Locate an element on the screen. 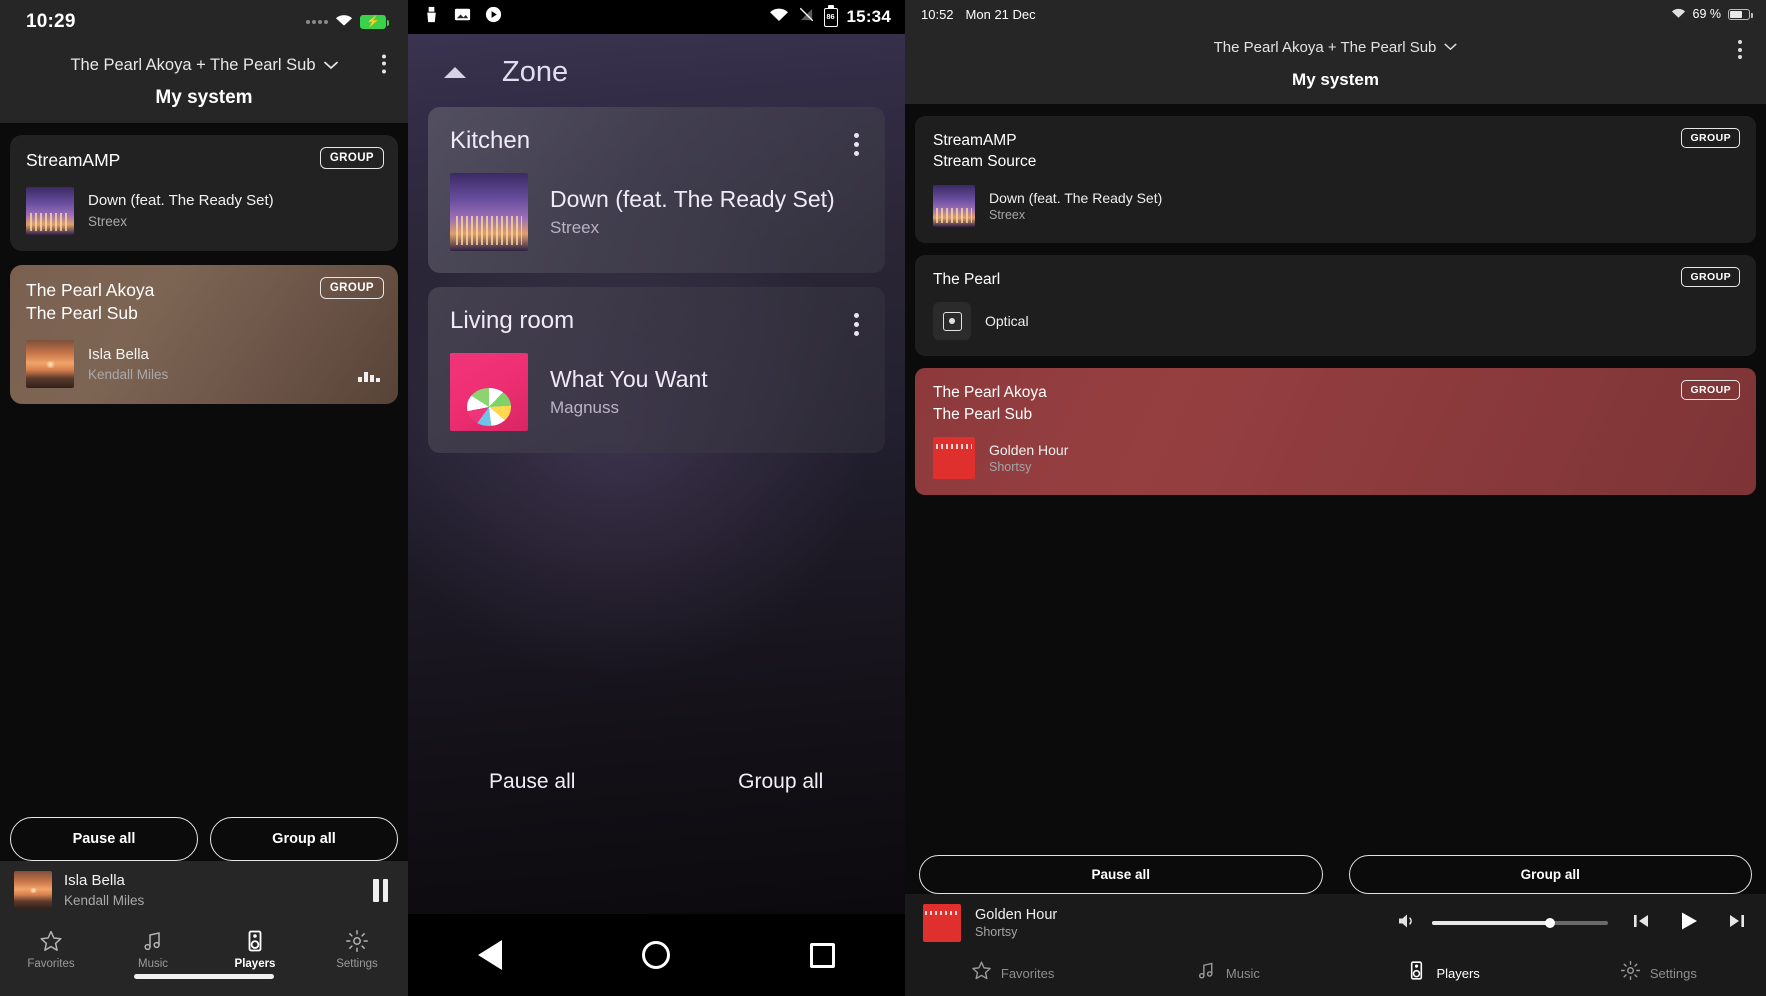 This screenshot has height=996, width=1766. zone-name: Living room is located at coordinates (512, 320).